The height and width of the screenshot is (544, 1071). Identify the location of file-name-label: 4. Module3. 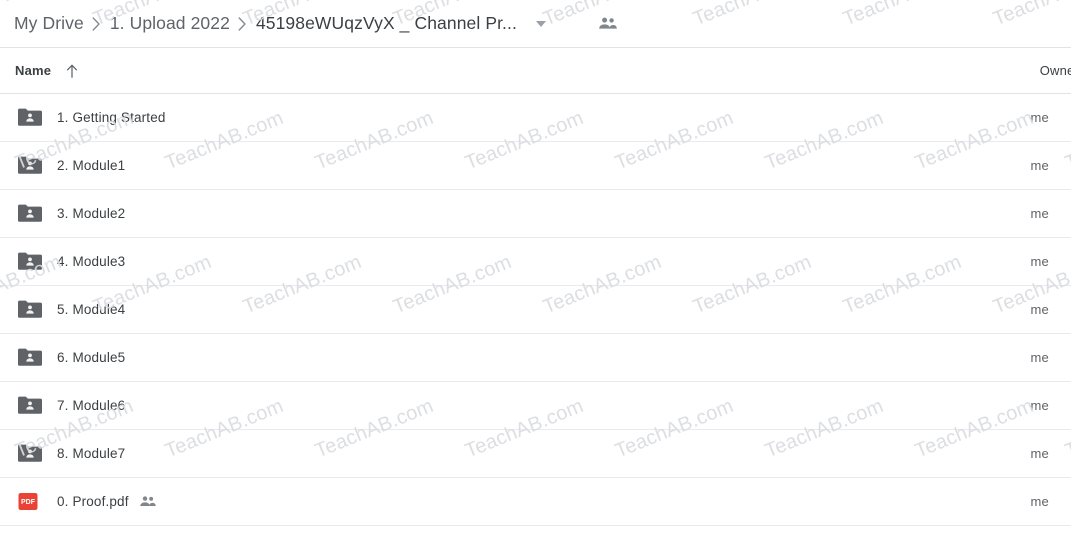
(91, 261).